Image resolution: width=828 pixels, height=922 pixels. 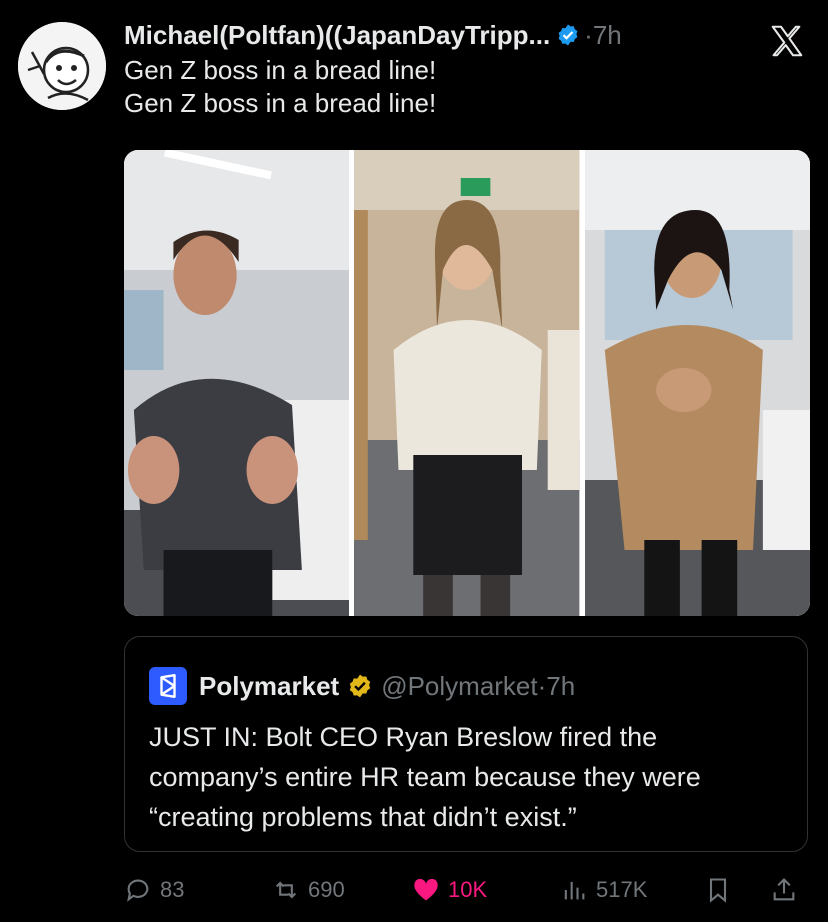 I want to click on share-button, so click(x=784, y=890).